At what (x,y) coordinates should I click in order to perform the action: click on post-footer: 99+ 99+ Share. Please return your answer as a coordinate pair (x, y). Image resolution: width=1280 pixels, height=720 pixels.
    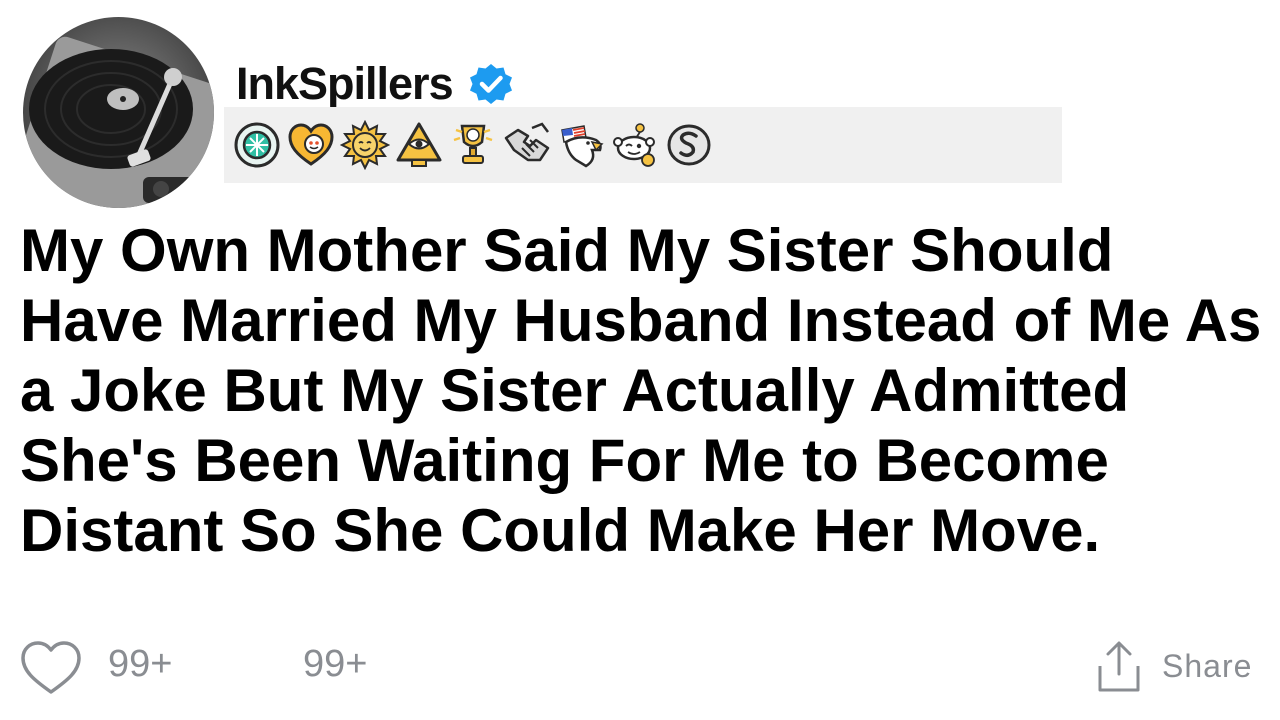
    Looking at the image, I should click on (640, 665).